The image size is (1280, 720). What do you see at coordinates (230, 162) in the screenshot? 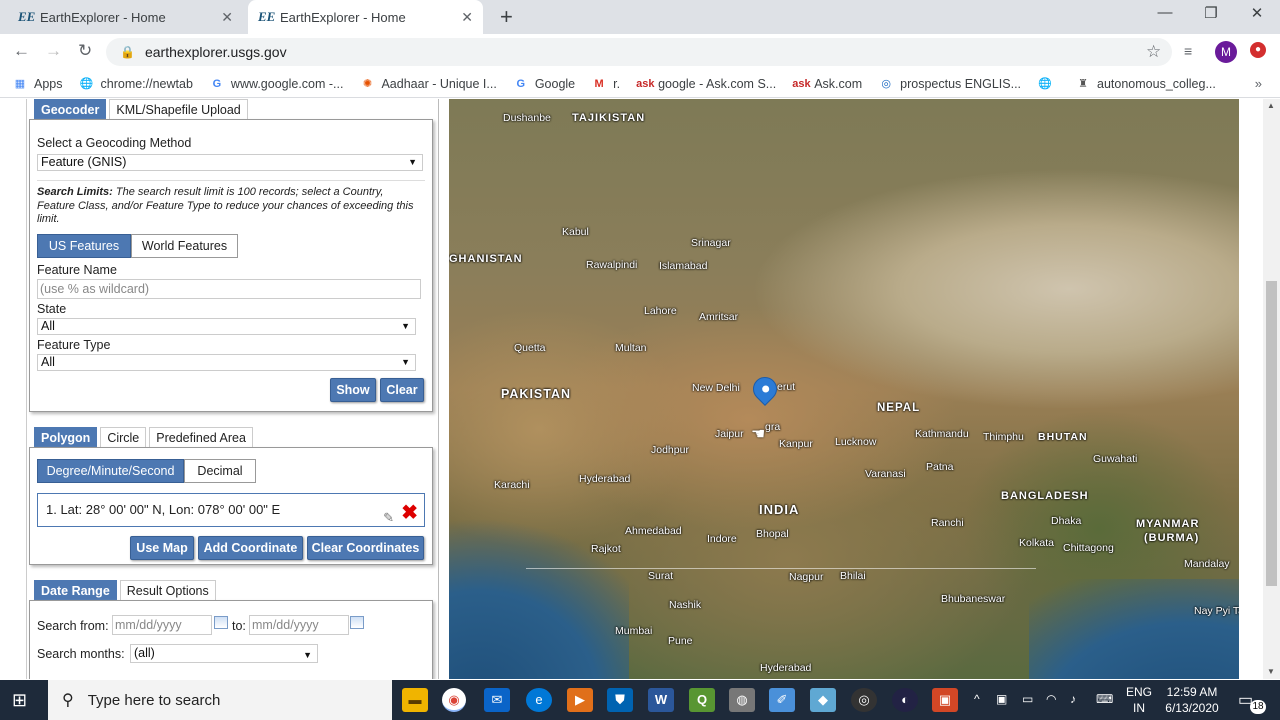
I see `geocoding-method-select: Feature (GNIS) ▼` at bounding box center [230, 162].